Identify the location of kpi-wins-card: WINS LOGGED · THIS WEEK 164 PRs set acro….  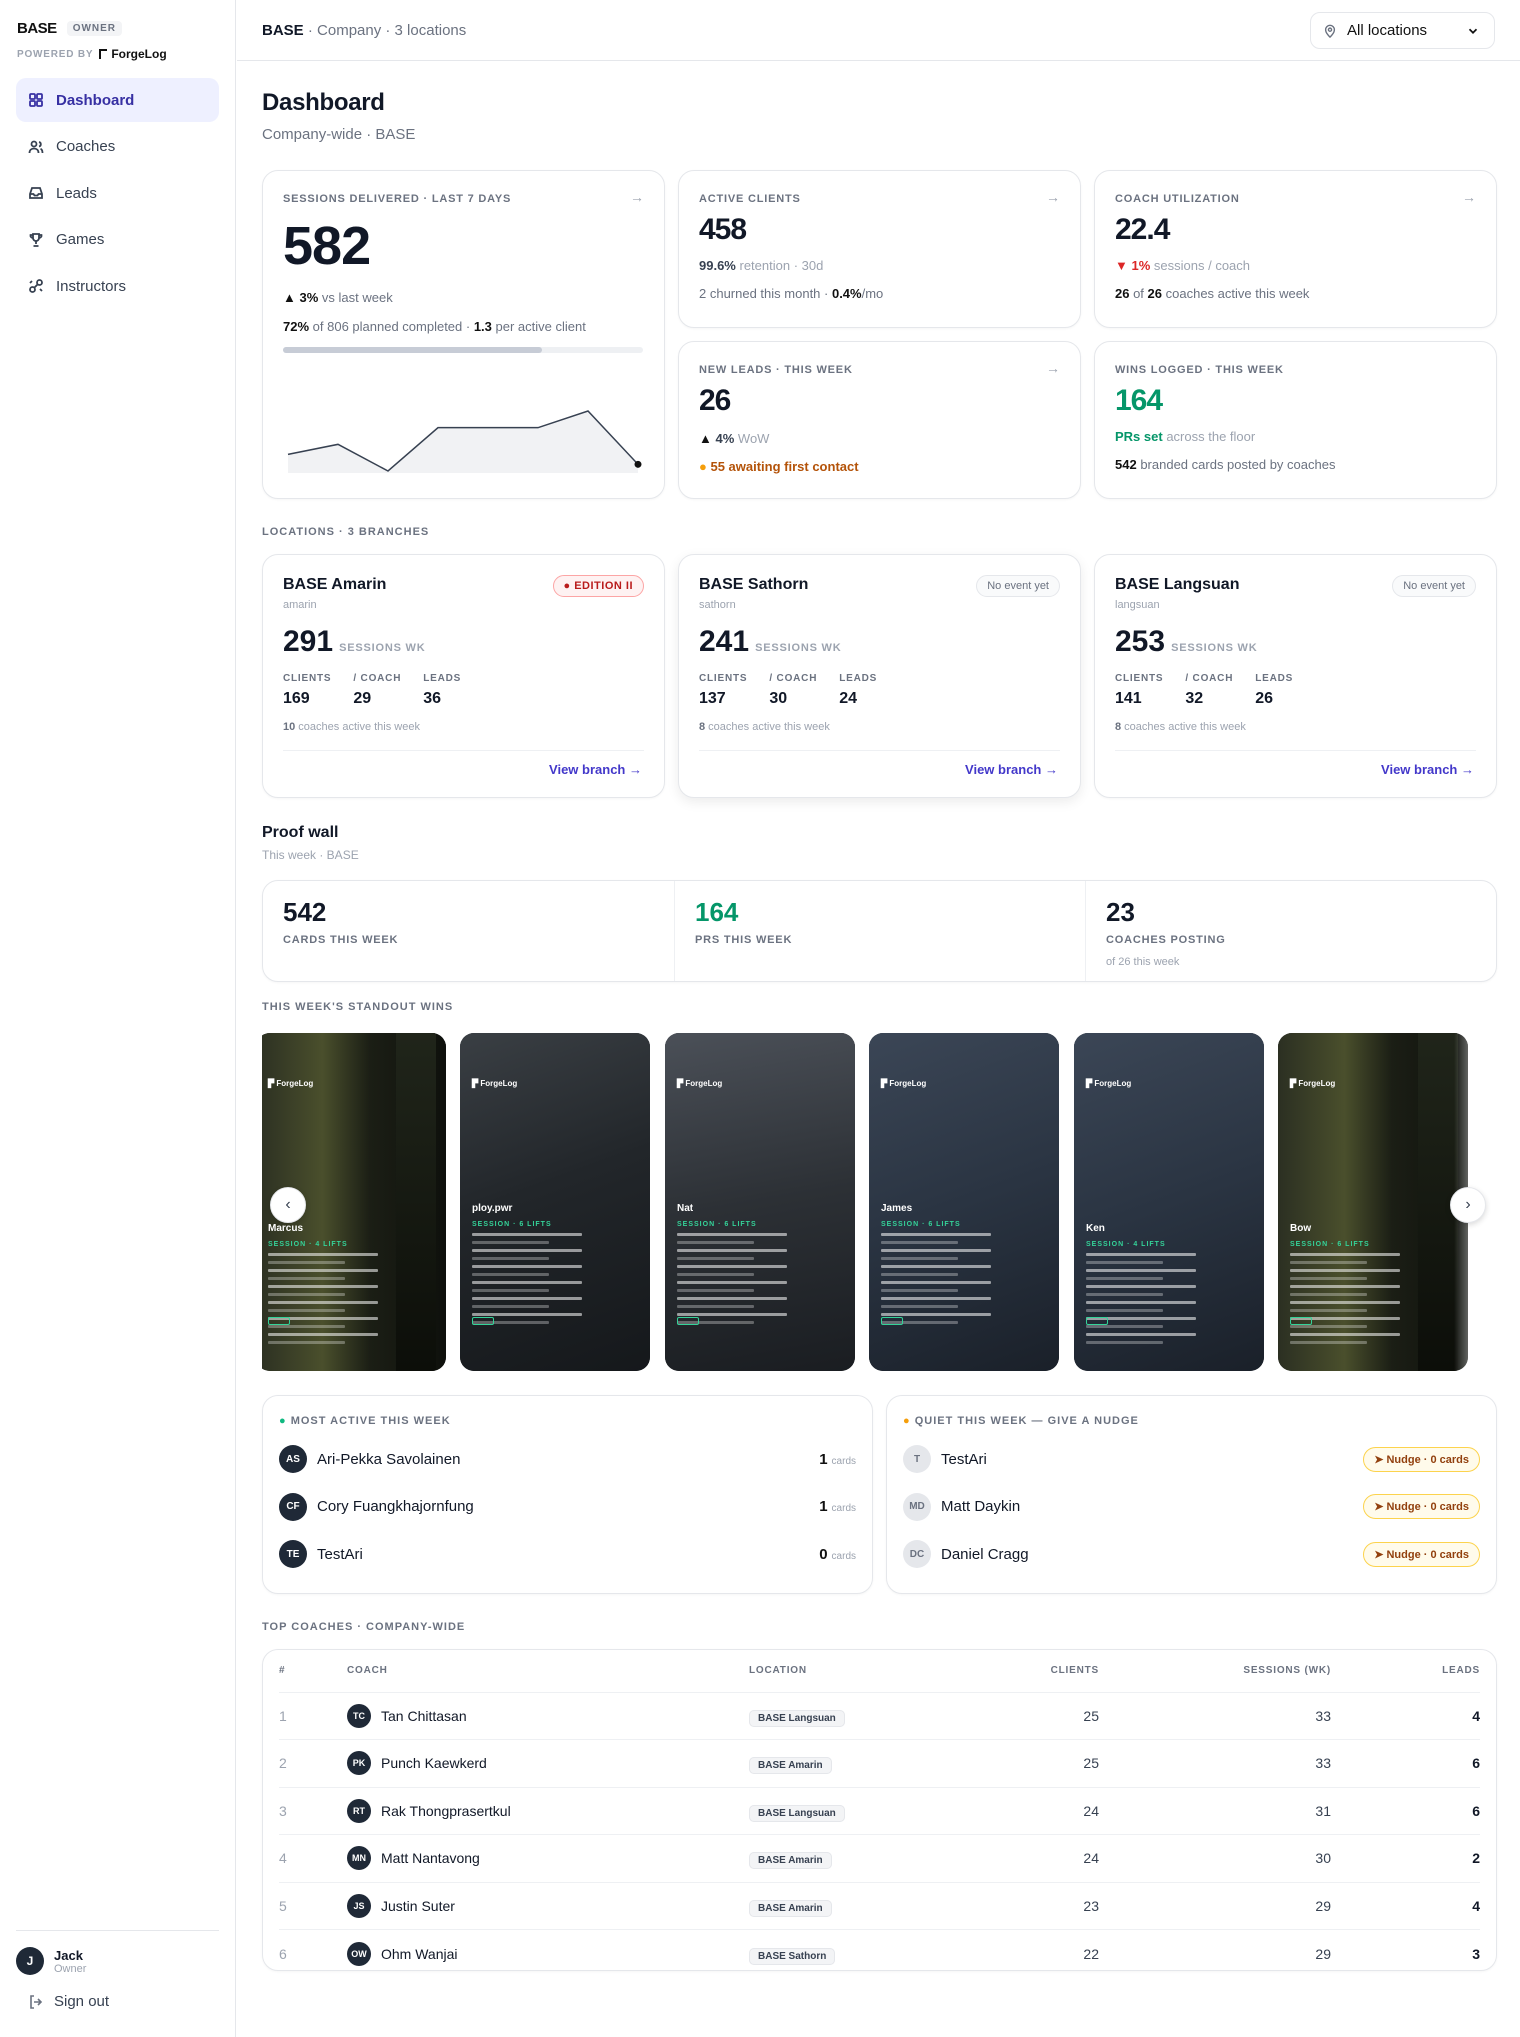
(1295, 420).